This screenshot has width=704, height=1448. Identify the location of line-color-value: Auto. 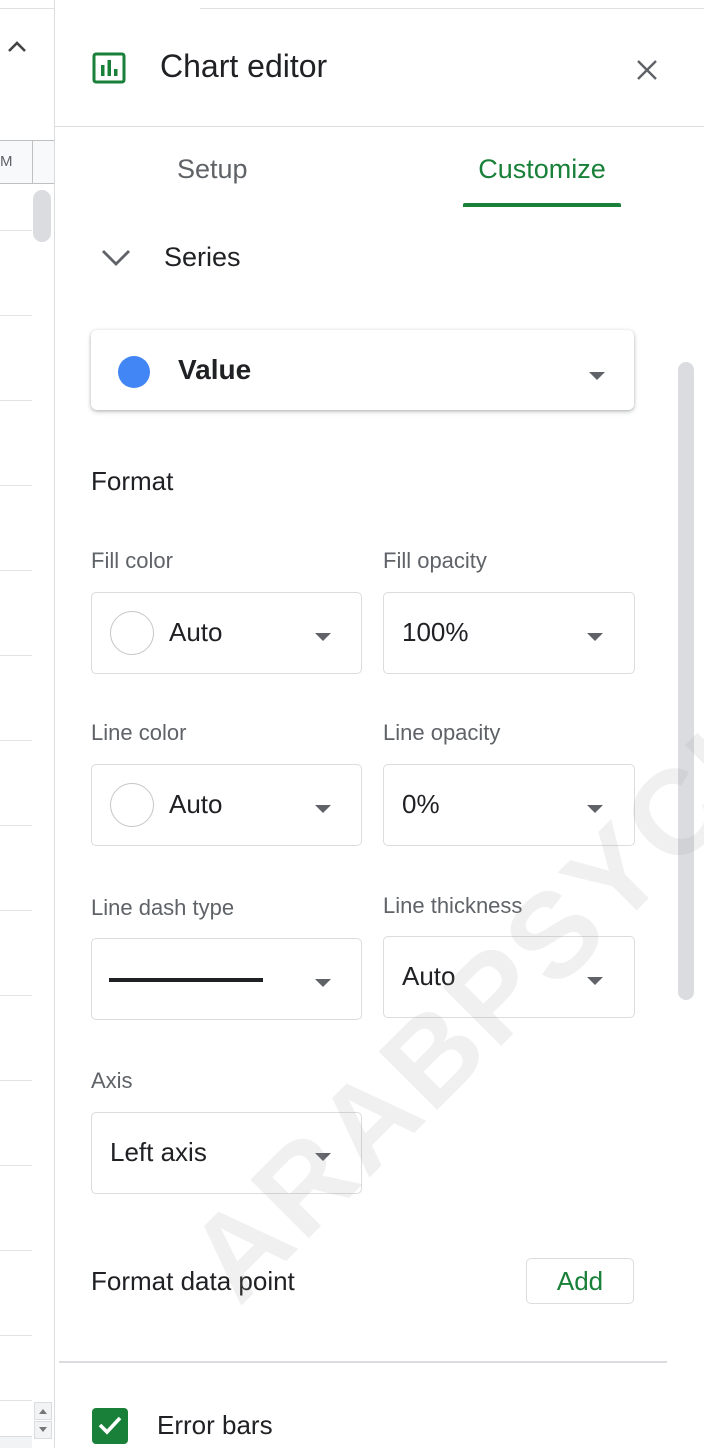
(196, 804).